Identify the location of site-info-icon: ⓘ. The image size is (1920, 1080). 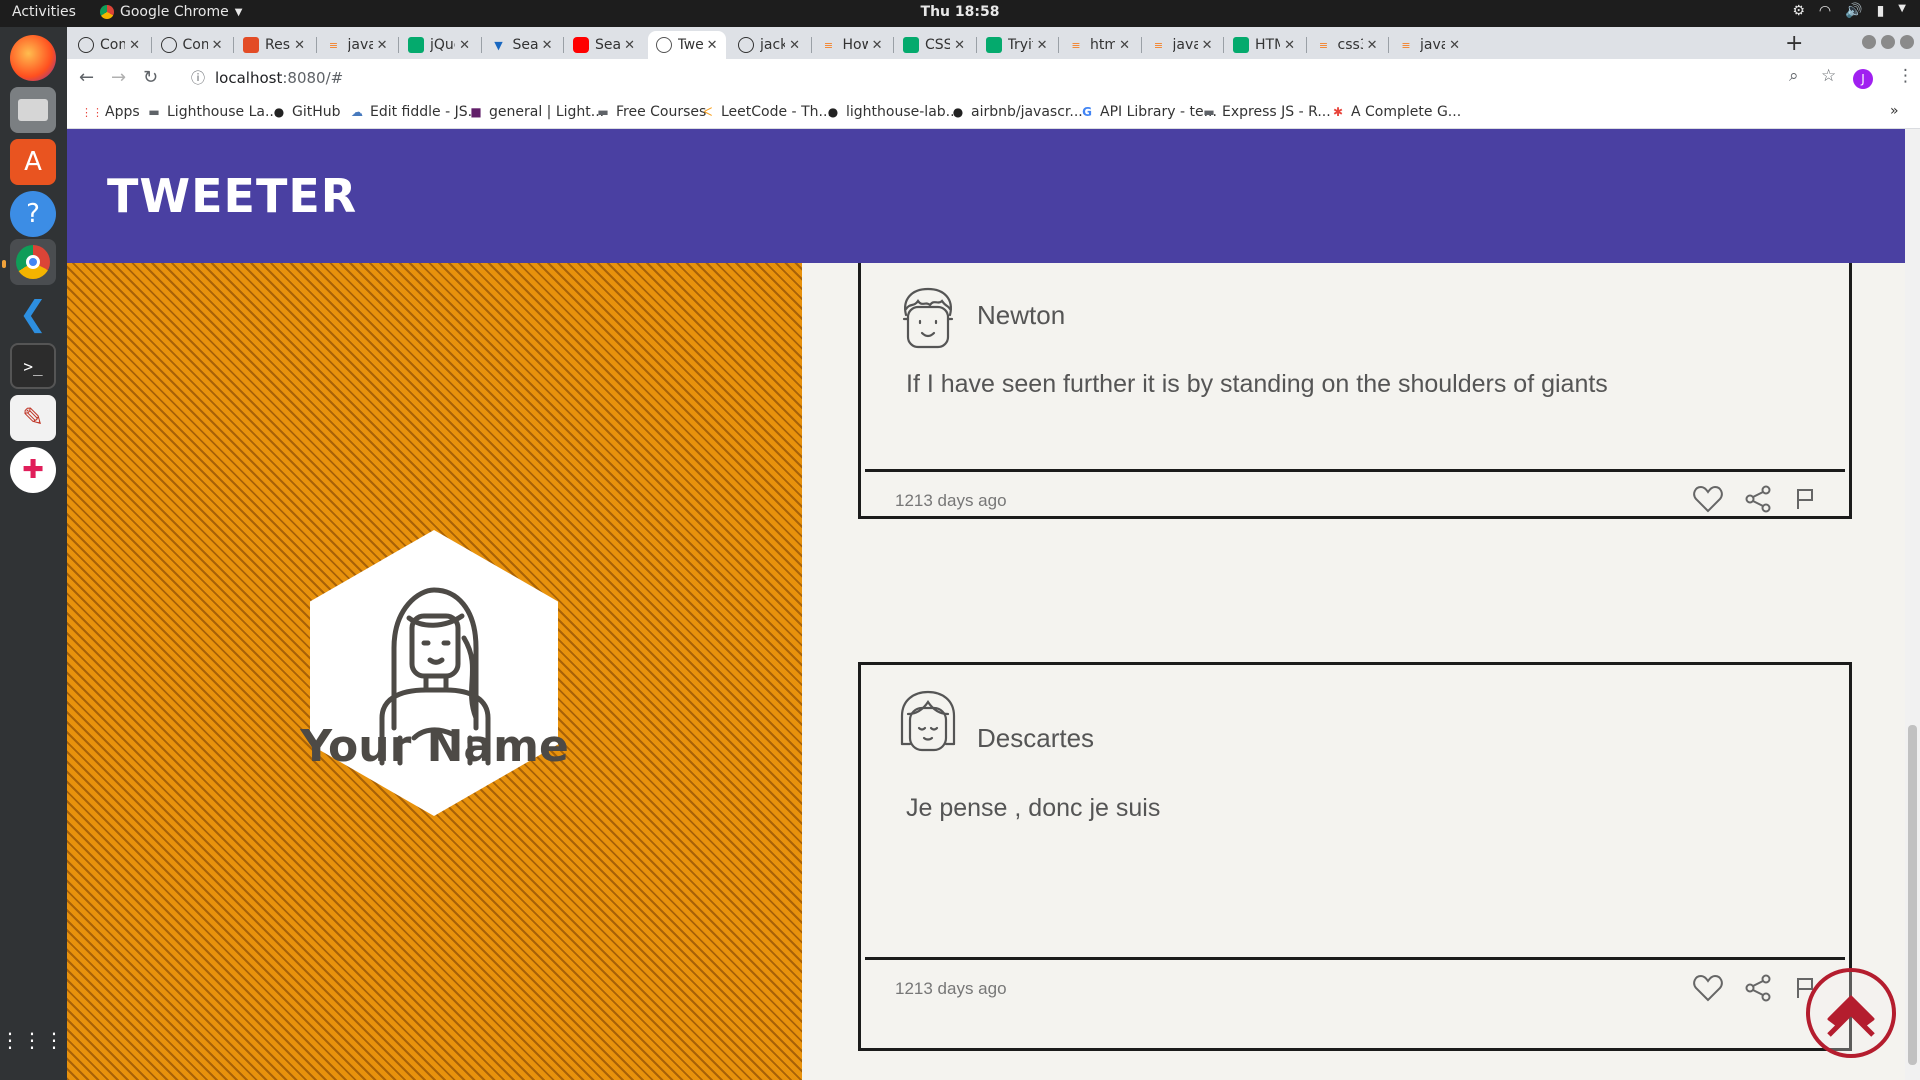
(198, 78).